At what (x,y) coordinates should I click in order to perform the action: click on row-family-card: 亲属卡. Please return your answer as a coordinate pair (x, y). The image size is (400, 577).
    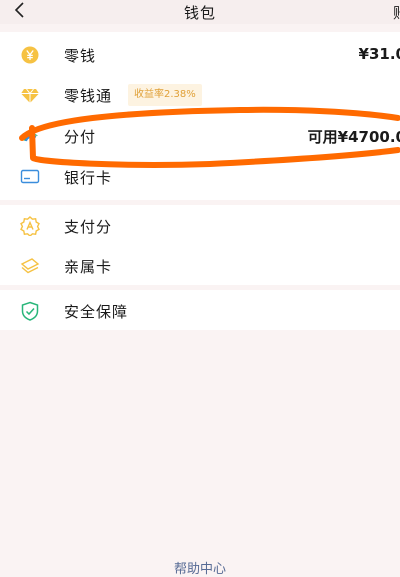
    Looking at the image, I should click on (200, 265).